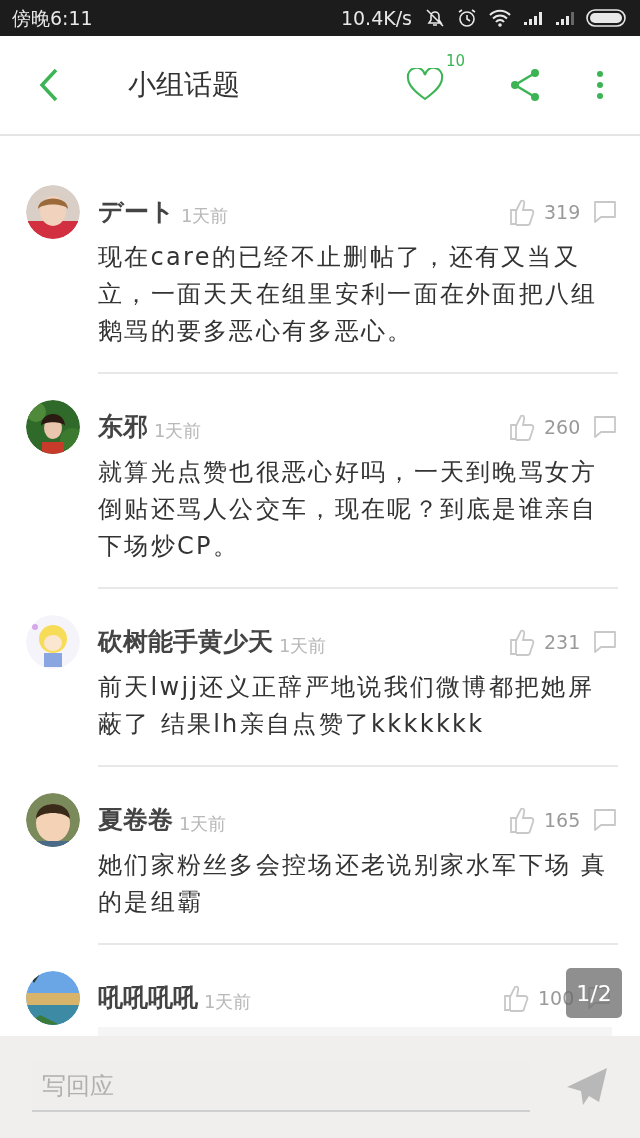 This screenshot has height=1138, width=640. I want to click on comment-text: 她们家粉丝多会控场还老说别家水军下场 真的是组霸, so click(353, 884).